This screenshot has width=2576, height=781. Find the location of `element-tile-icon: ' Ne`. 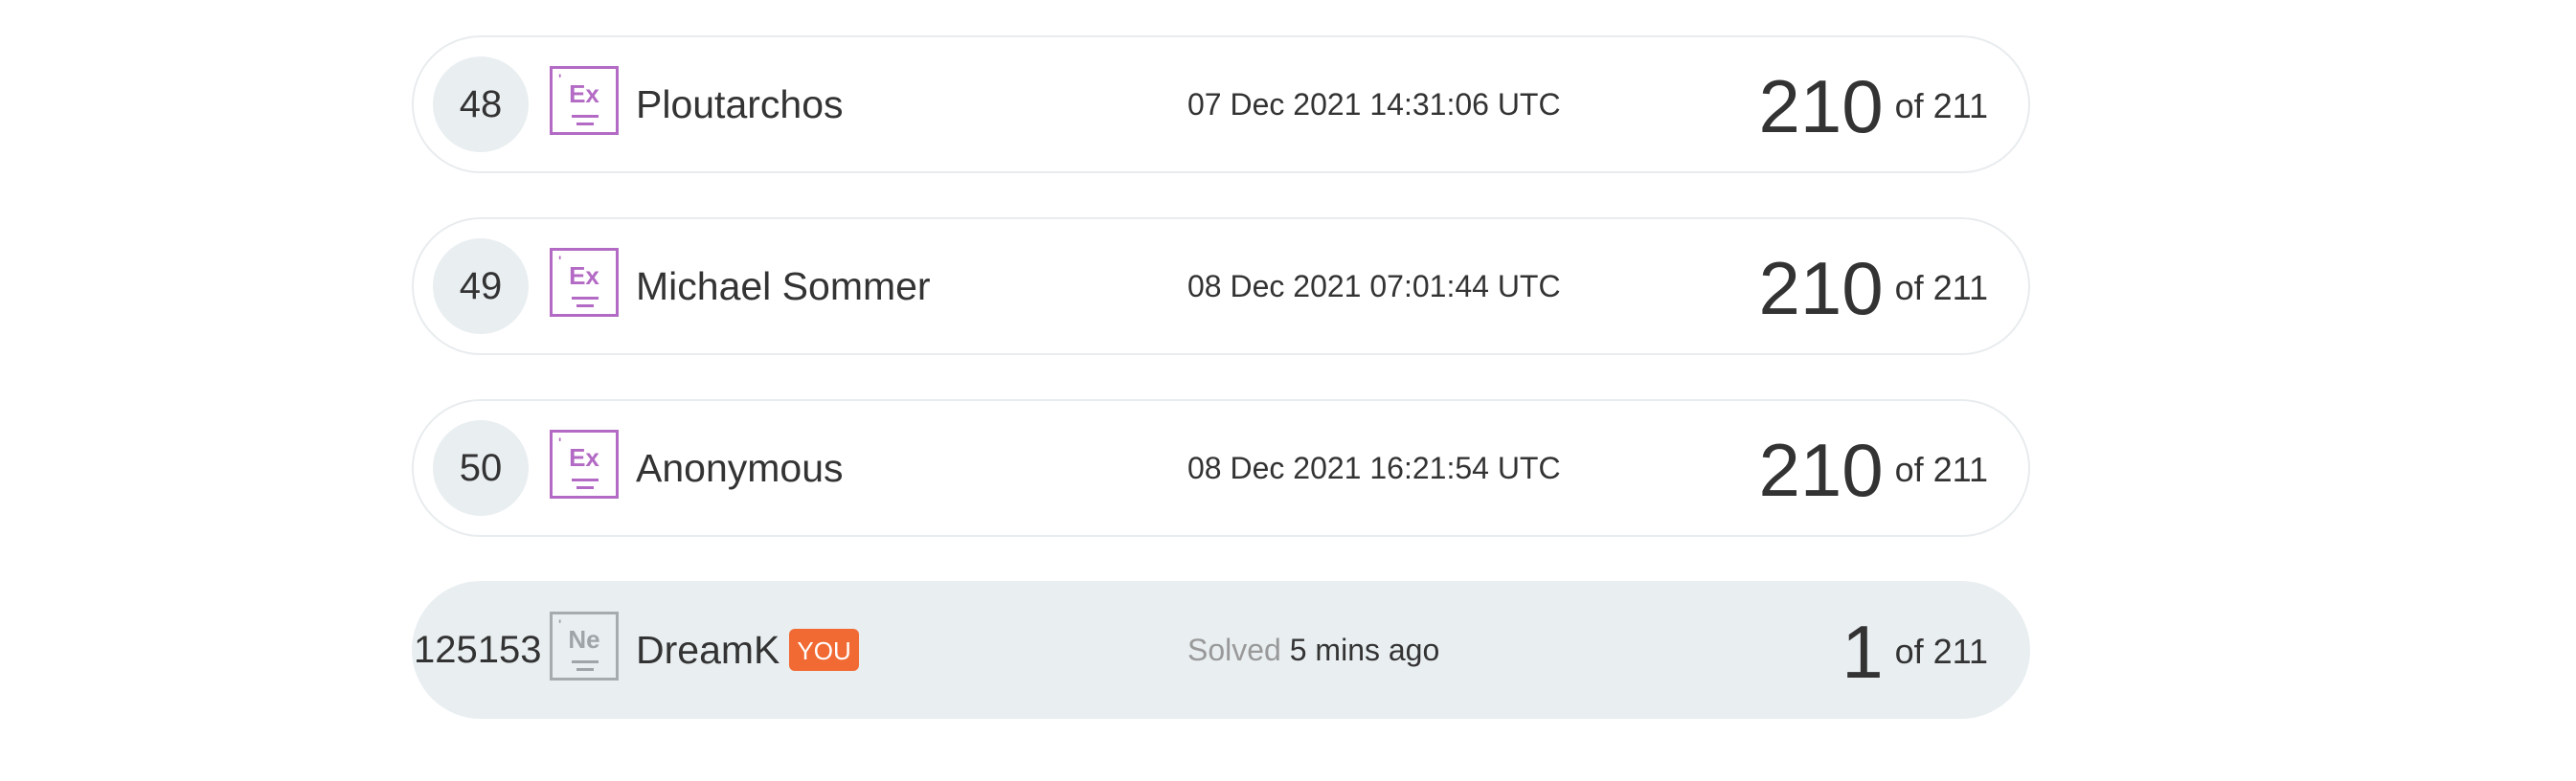

element-tile-icon: ' Ne is located at coordinates (584, 647).